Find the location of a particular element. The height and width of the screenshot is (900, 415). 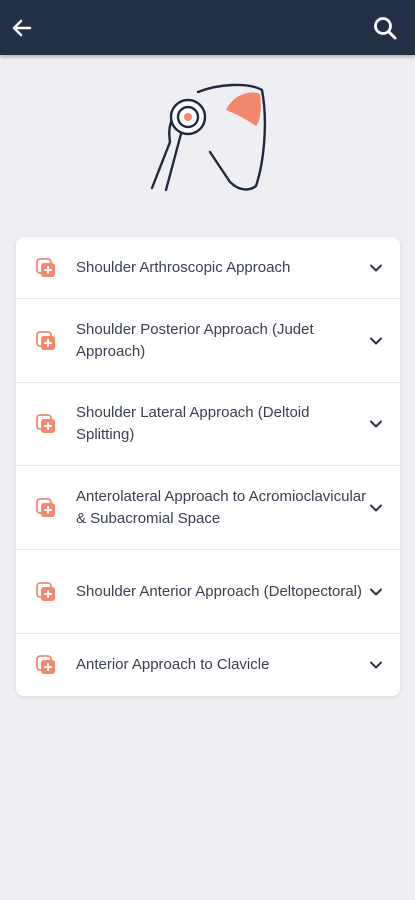

arrow-left-icon is located at coordinates (22, 28).